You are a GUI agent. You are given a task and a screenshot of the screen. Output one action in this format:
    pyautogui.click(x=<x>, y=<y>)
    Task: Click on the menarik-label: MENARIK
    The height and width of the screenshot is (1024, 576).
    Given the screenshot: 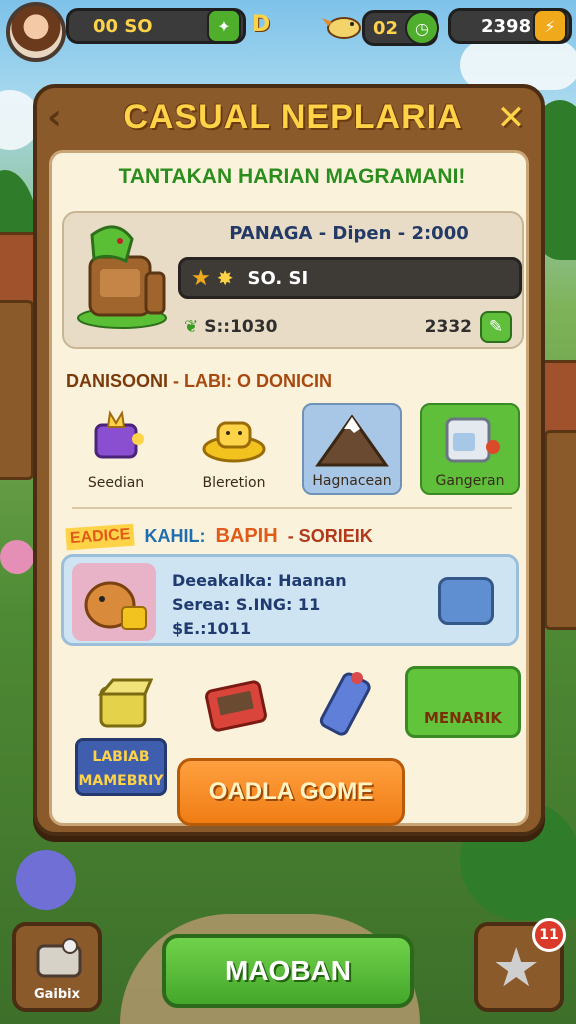 What is the action you would take?
    pyautogui.click(x=463, y=718)
    